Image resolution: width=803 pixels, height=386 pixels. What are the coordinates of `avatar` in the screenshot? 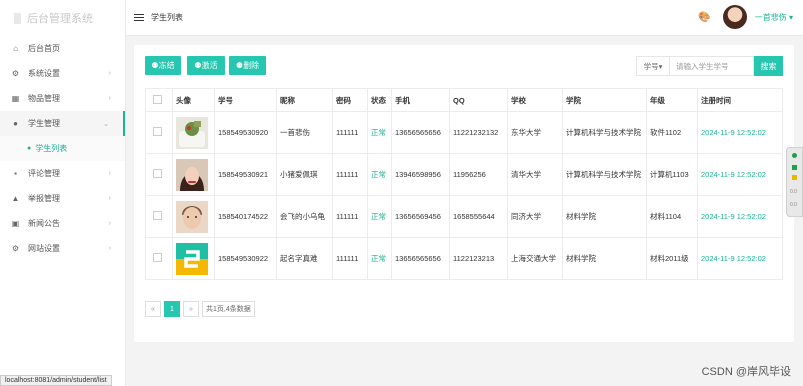 It's located at (734, 17).